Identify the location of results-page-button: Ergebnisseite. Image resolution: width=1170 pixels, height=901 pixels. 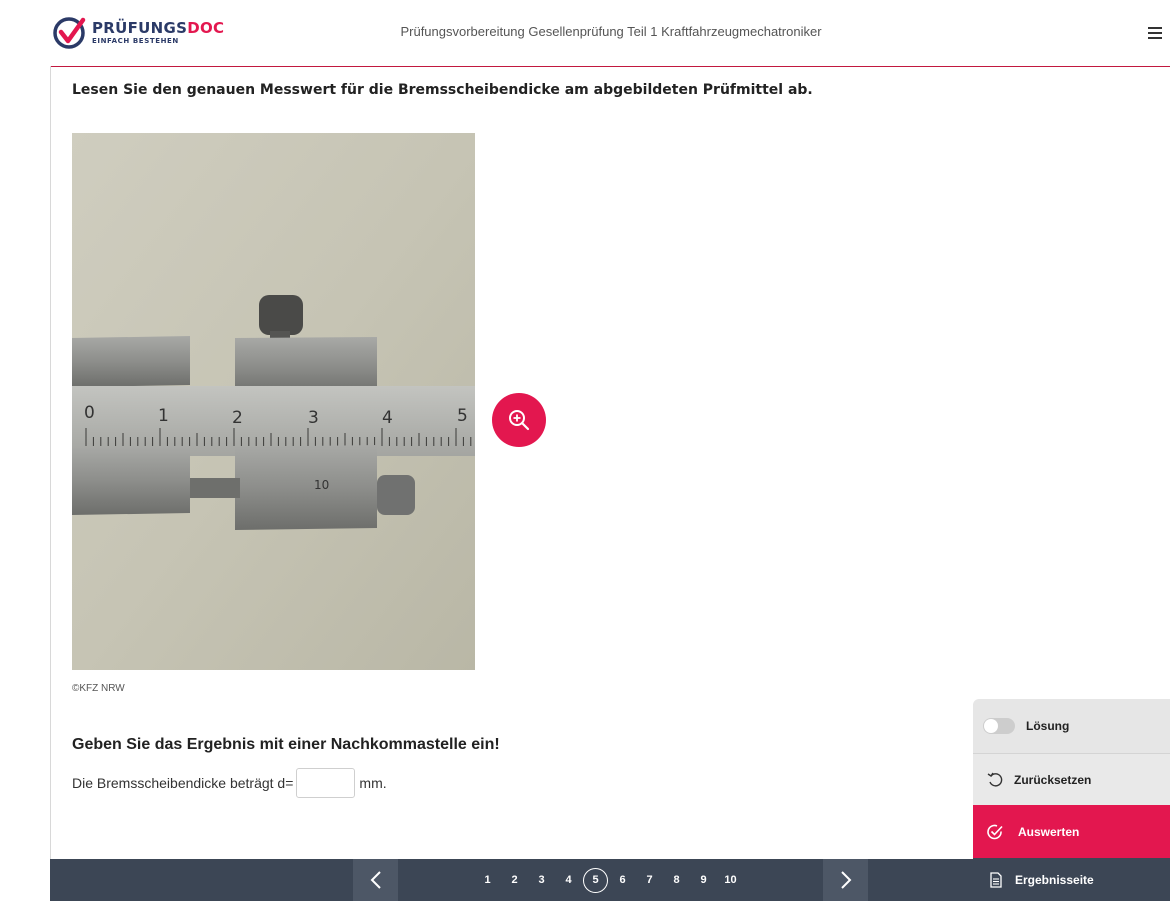
(1071, 879).